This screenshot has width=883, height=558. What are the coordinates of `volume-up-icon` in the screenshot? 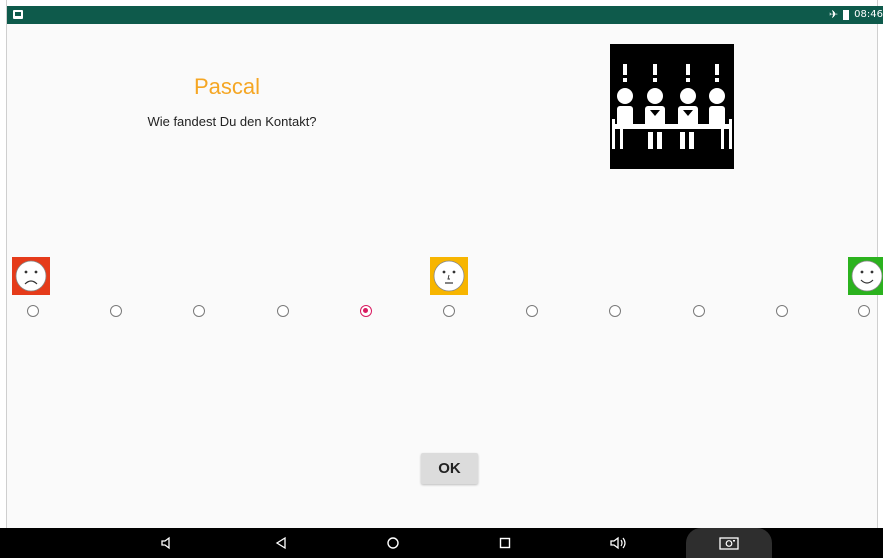 It's located at (618, 543).